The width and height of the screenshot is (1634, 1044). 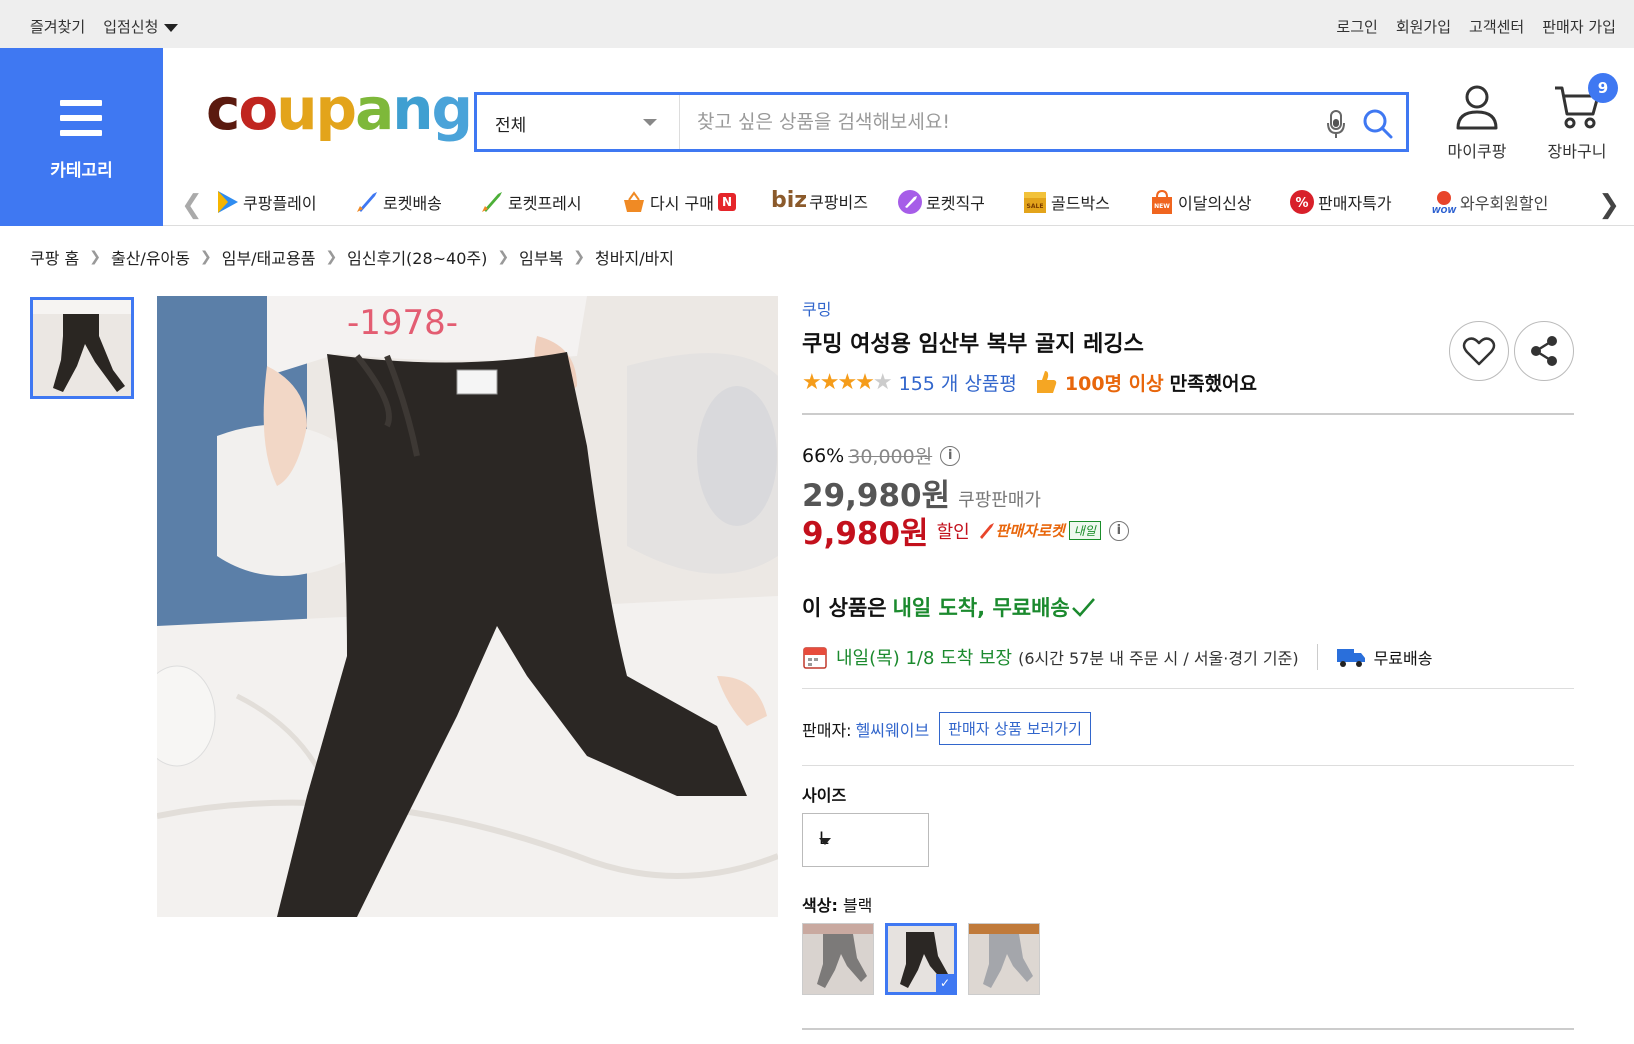 I want to click on nav-monthly-new: NEW 이달의신상, so click(x=1200, y=202).